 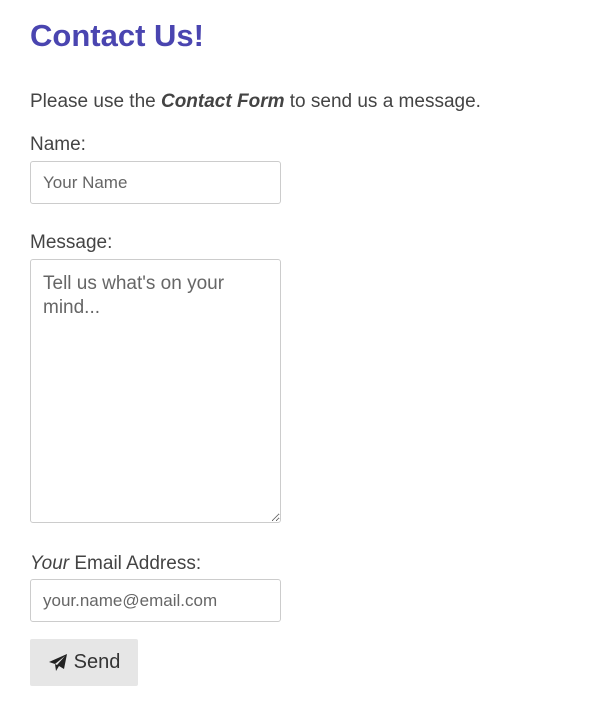 I want to click on send-button: Send, so click(x=84, y=662).